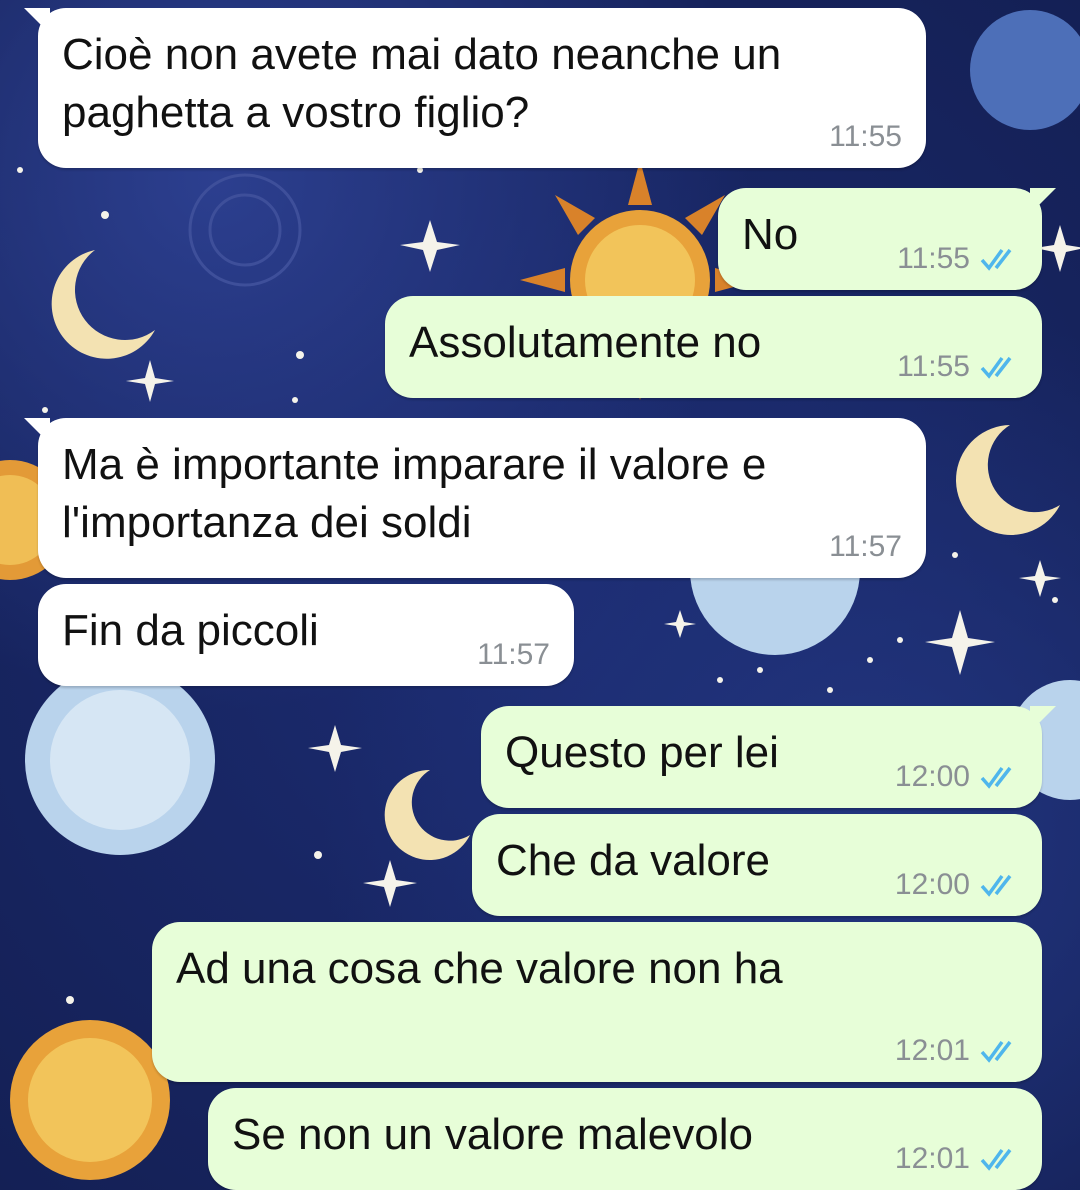 Image resolution: width=1080 pixels, height=1190 pixels. I want to click on message-text: Questo per lei, so click(642, 752).